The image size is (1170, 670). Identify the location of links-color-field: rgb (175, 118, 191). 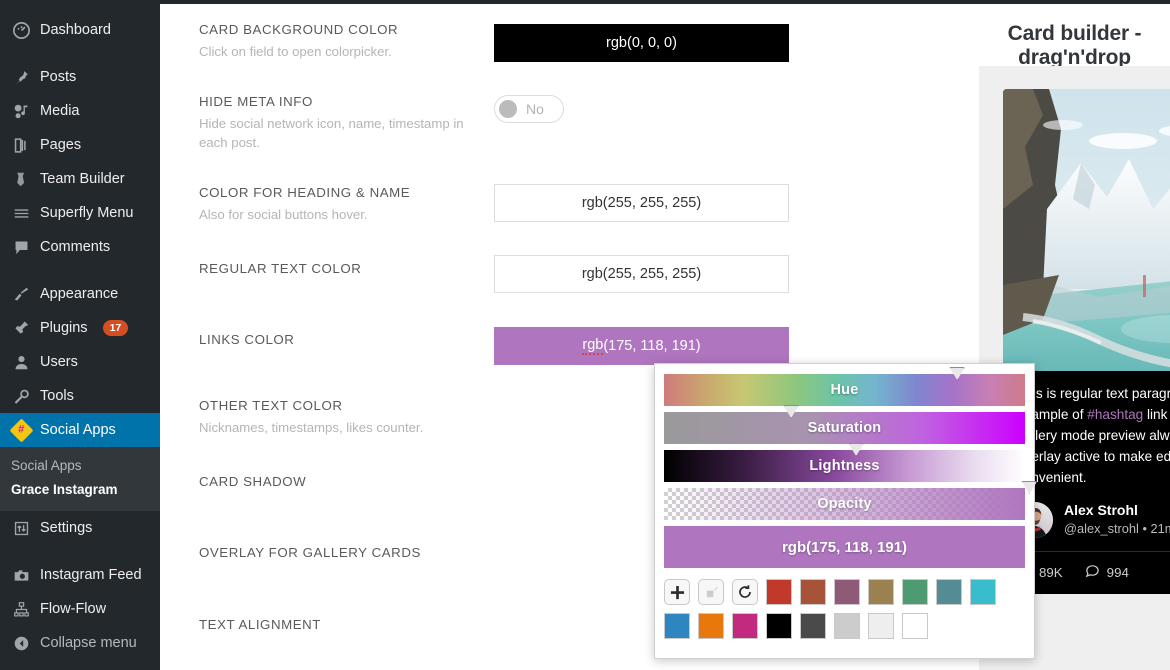
(641, 346).